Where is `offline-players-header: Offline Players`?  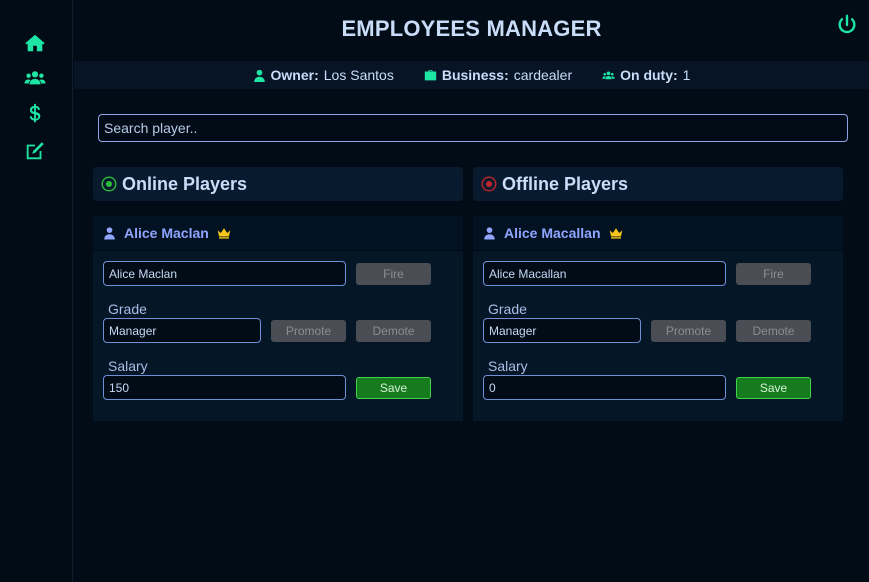 offline-players-header: Offline Players is located at coordinates (658, 184).